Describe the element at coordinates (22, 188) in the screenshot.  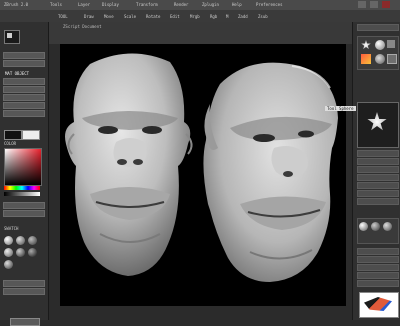
I see `hue-slider` at that location.